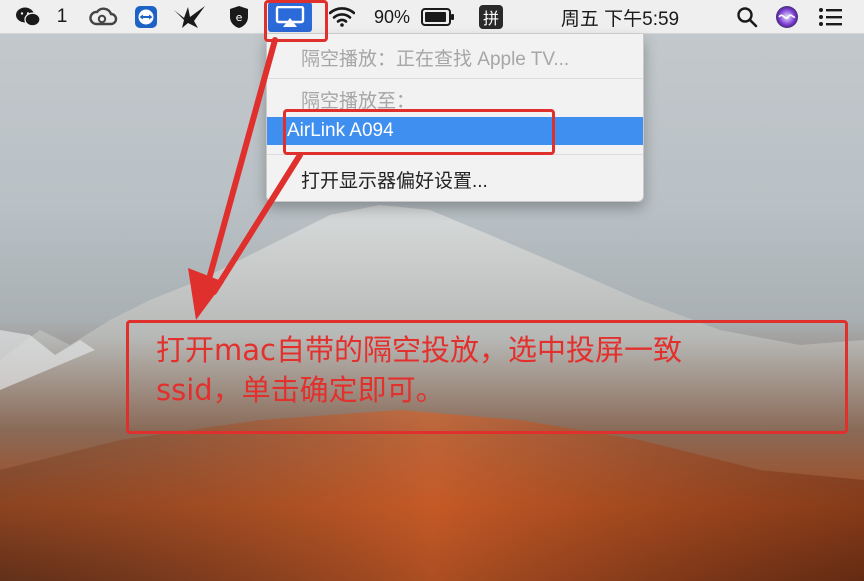 The height and width of the screenshot is (581, 864). I want to click on clock: 周五 下午5:59, so click(620, 17).